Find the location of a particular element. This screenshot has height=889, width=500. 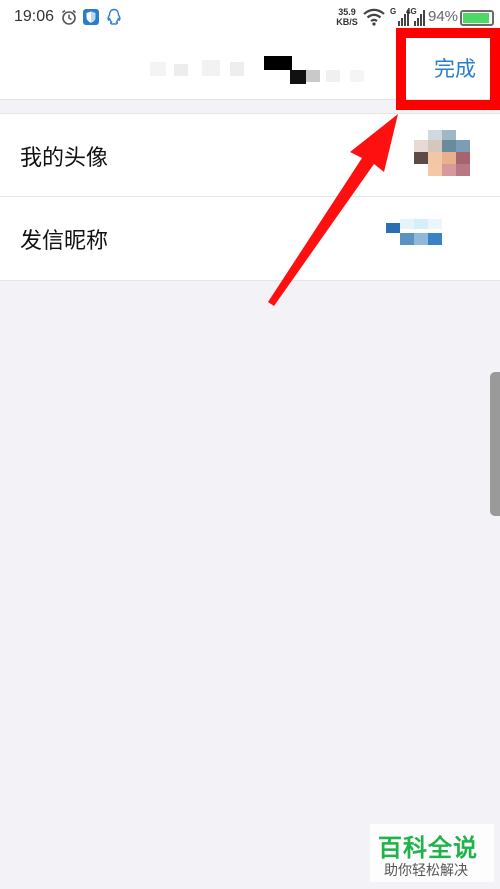

net-speed-unit: KB/S is located at coordinates (347, 22).